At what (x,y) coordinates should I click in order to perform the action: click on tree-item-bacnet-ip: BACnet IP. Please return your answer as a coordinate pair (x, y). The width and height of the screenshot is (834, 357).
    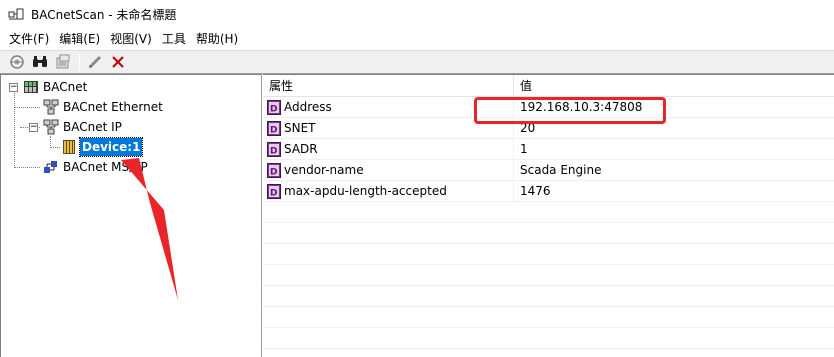
    Looking at the image, I should click on (92, 127).